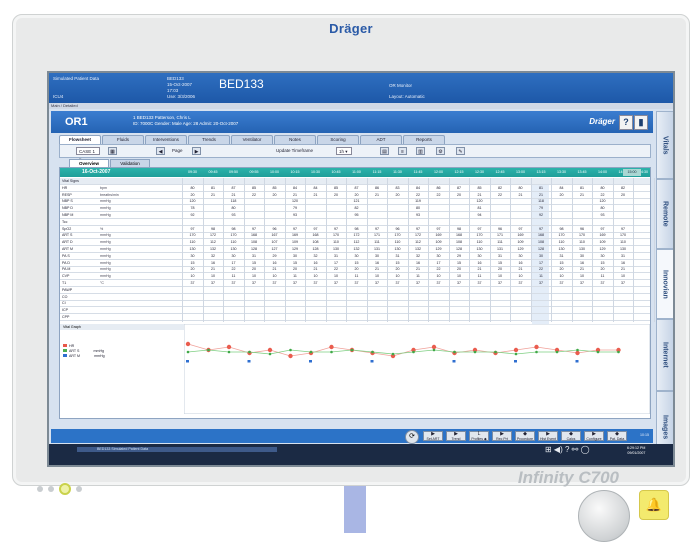 The width and height of the screenshot is (692, 542). What do you see at coordinates (252, 139) in the screenshot?
I see `tab-ventilator: Ventilator` at bounding box center [252, 139].